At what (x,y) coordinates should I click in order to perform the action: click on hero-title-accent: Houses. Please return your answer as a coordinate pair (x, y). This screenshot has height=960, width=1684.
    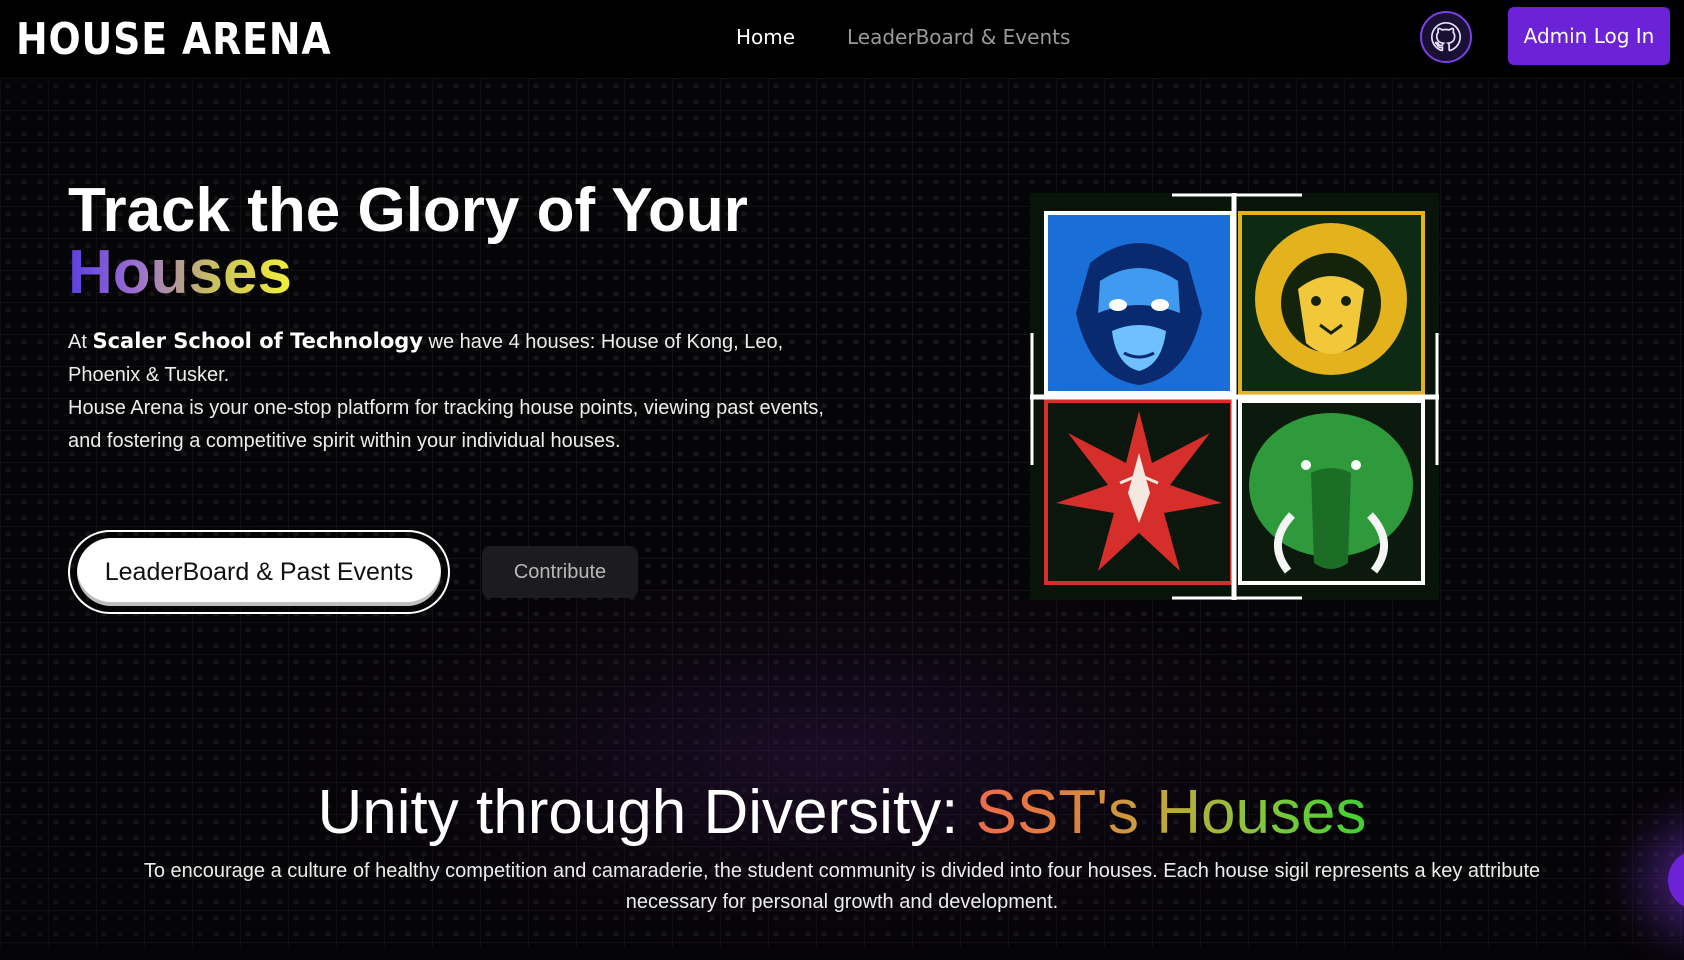
    Looking at the image, I should click on (180, 272).